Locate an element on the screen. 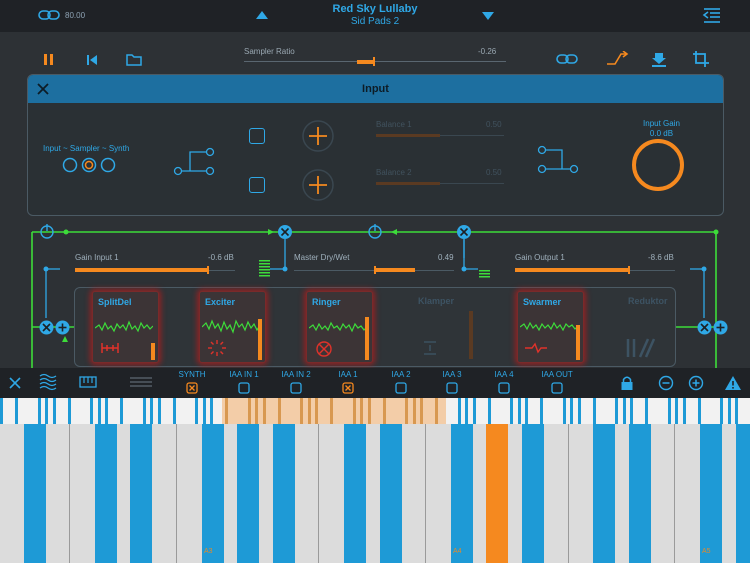  sampler-ratio-handle is located at coordinates (374, 61).